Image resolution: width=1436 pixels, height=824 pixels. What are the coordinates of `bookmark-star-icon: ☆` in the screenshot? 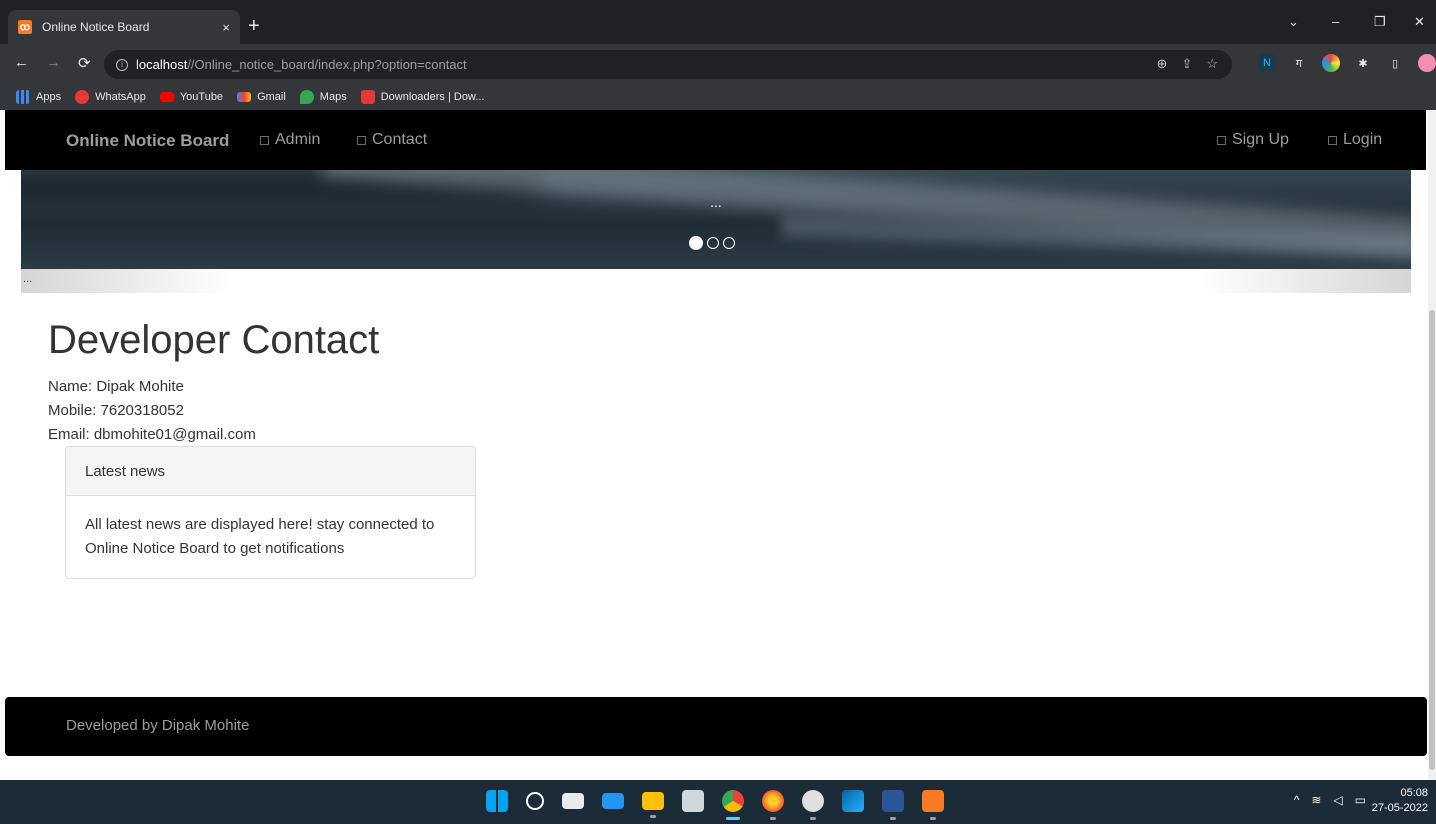 It's located at (1212, 64).